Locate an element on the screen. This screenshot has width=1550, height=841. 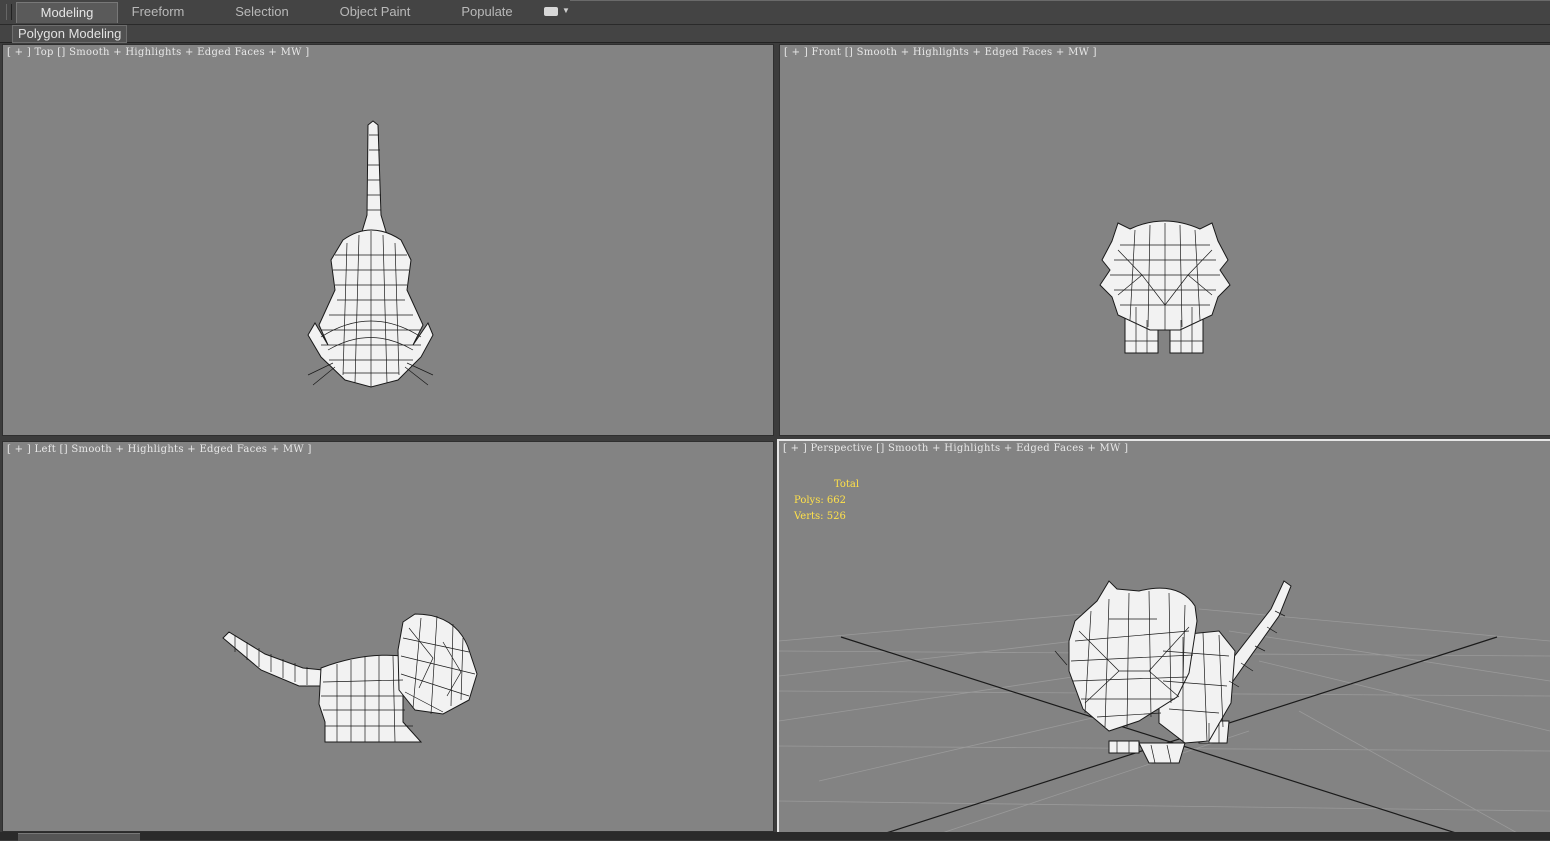
status-bar is located at coordinates (775, 836).